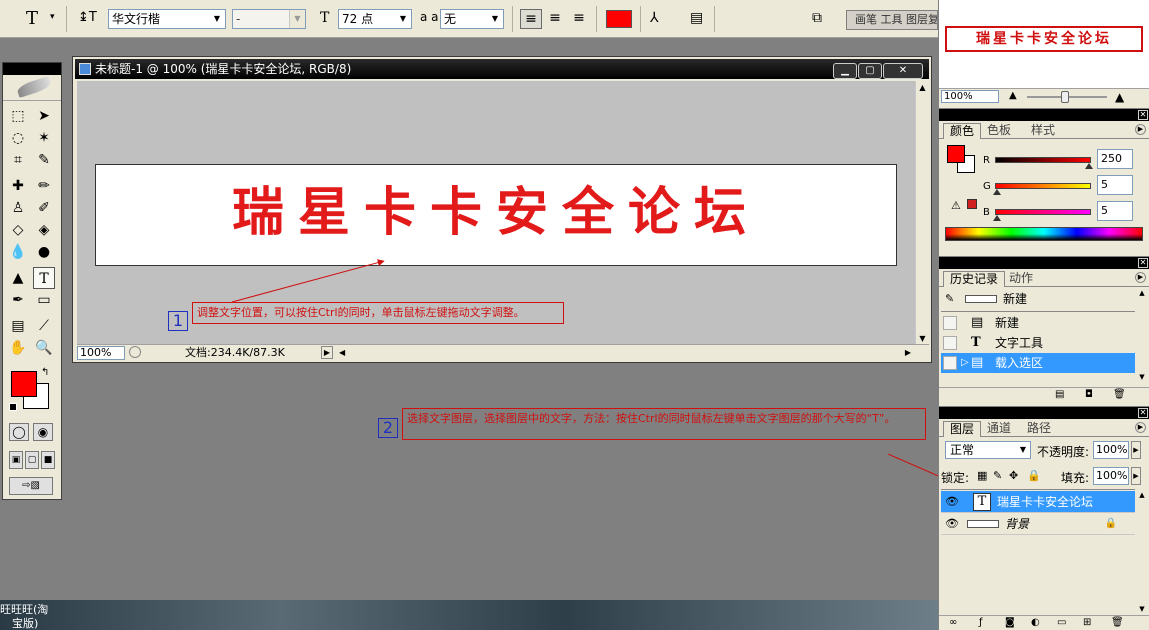 This screenshot has height=630, width=1149. I want to click on pen-tool-icon: ✒, so click(18, 300).